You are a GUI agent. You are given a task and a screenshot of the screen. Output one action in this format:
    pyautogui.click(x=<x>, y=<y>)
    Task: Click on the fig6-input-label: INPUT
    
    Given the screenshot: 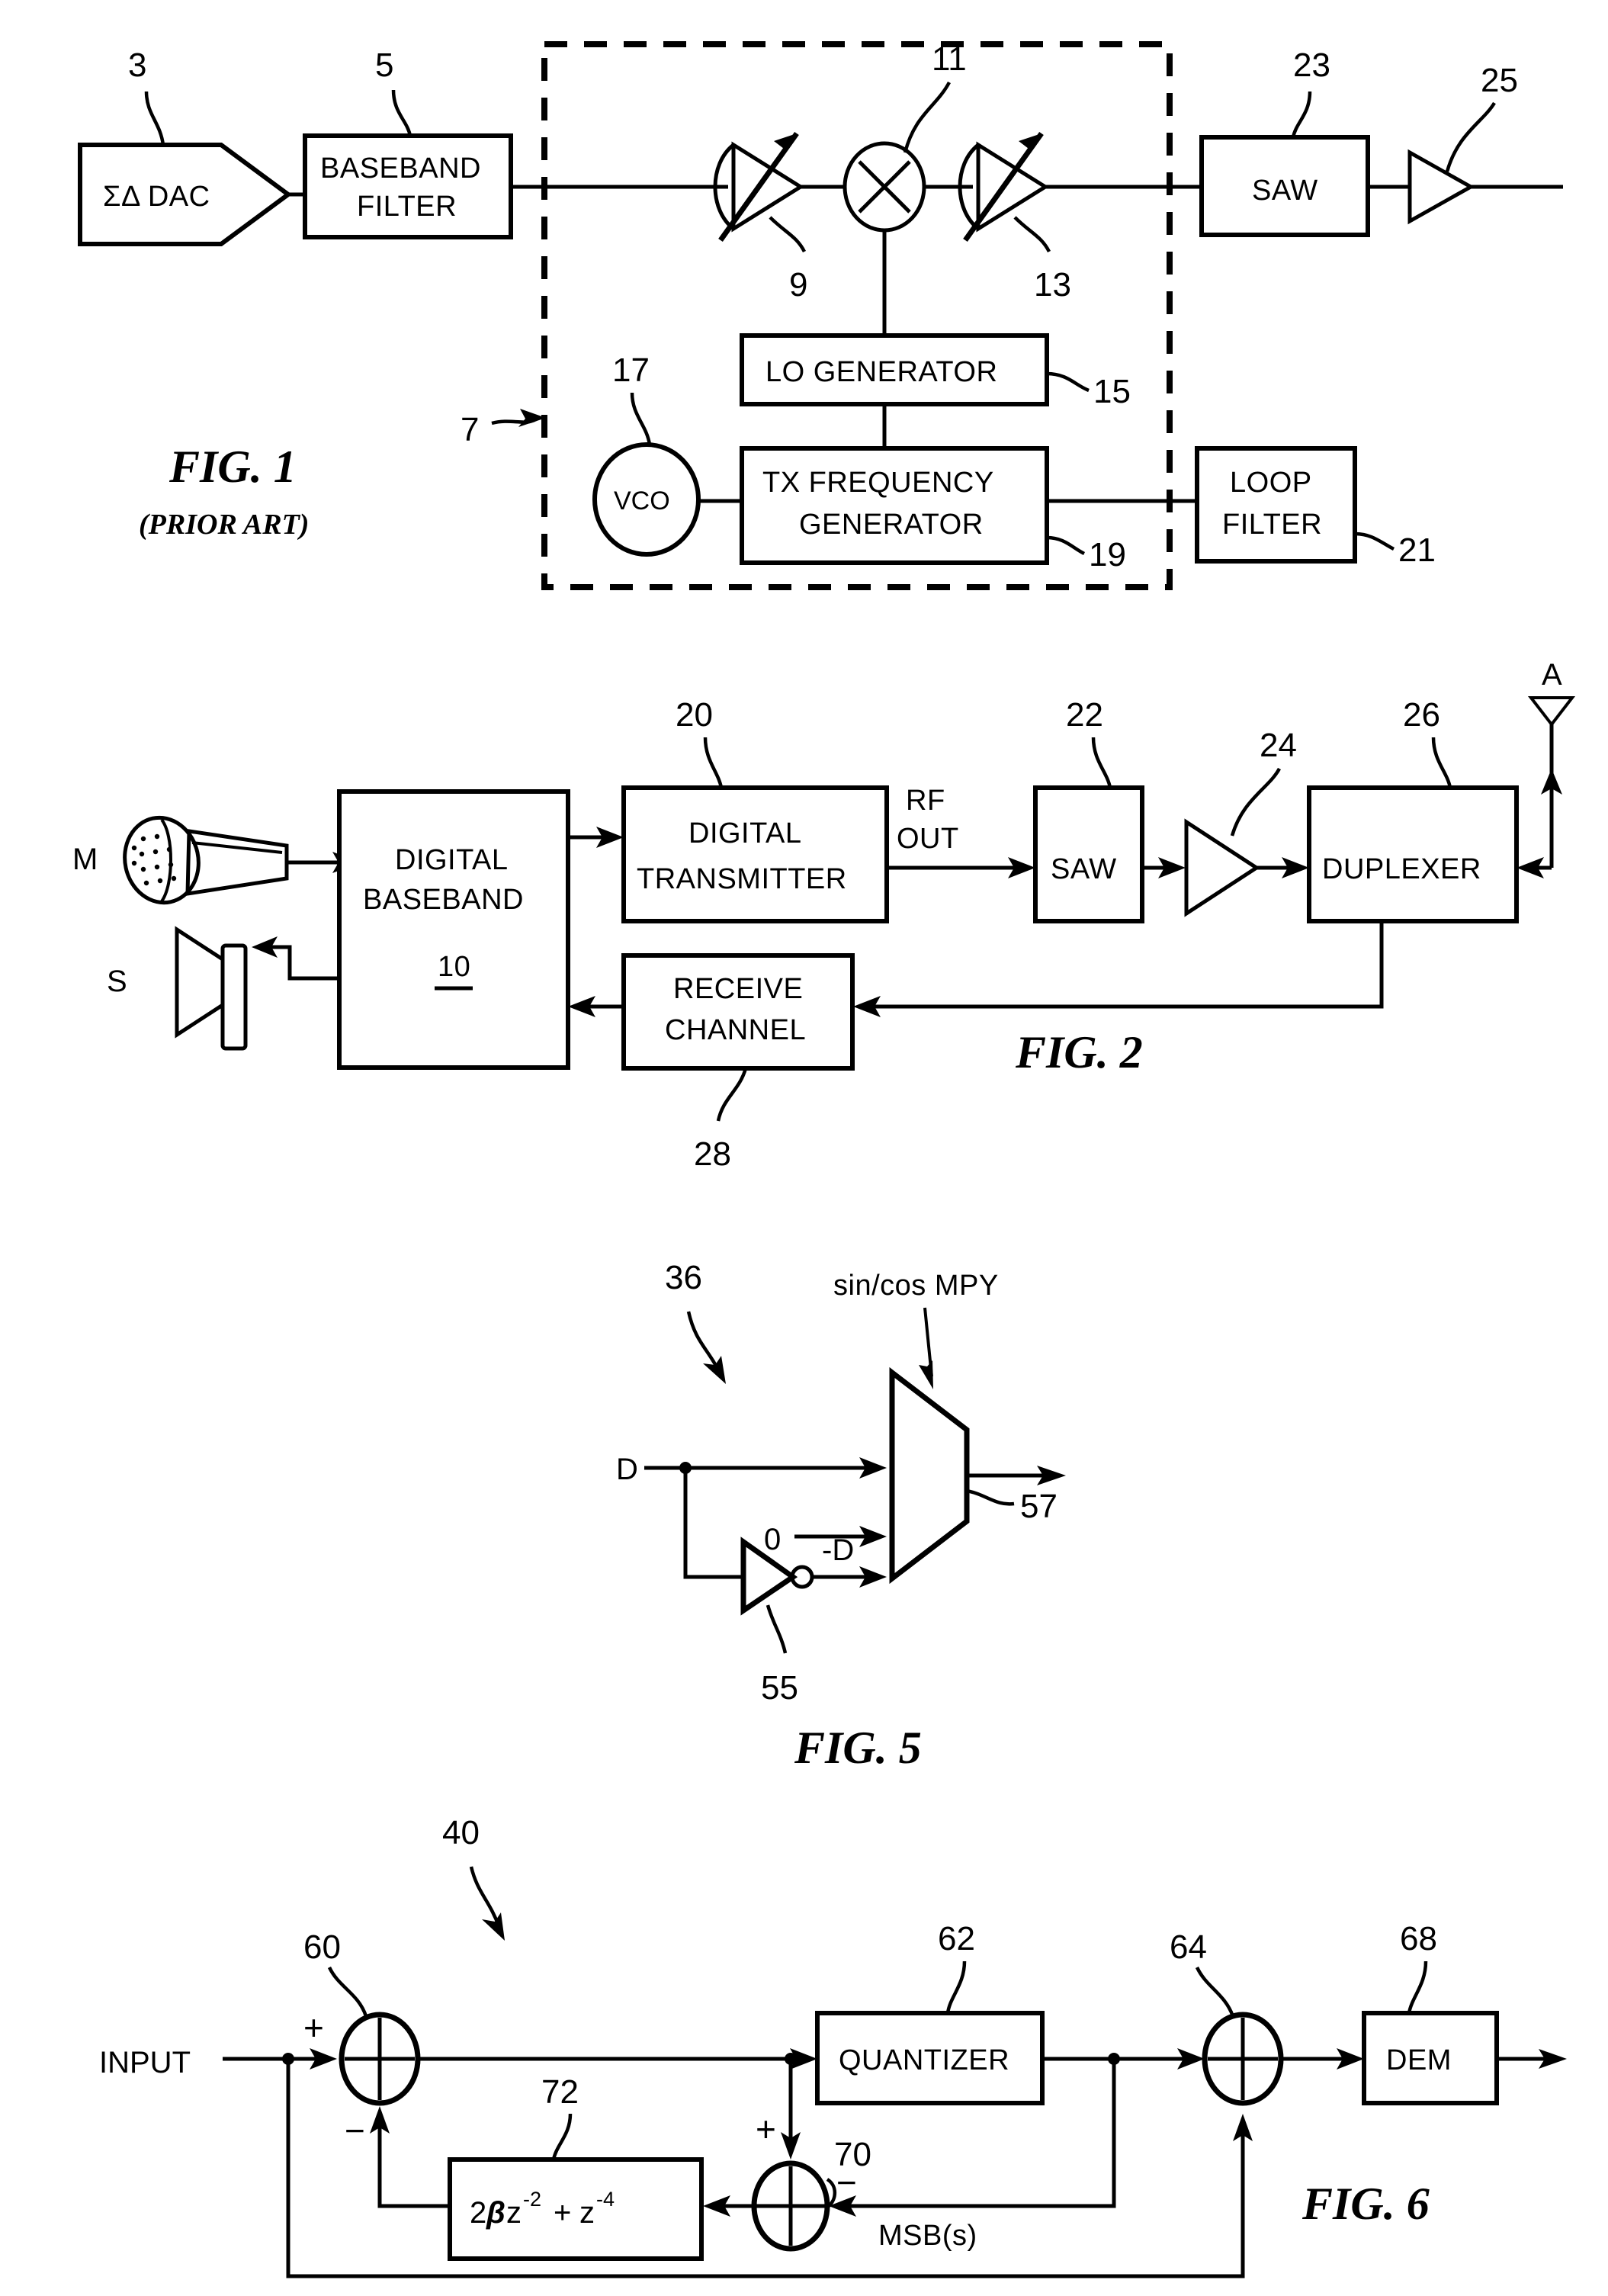 What is the action you would take?
    pyautogui.click(x=145, y=2062)
    